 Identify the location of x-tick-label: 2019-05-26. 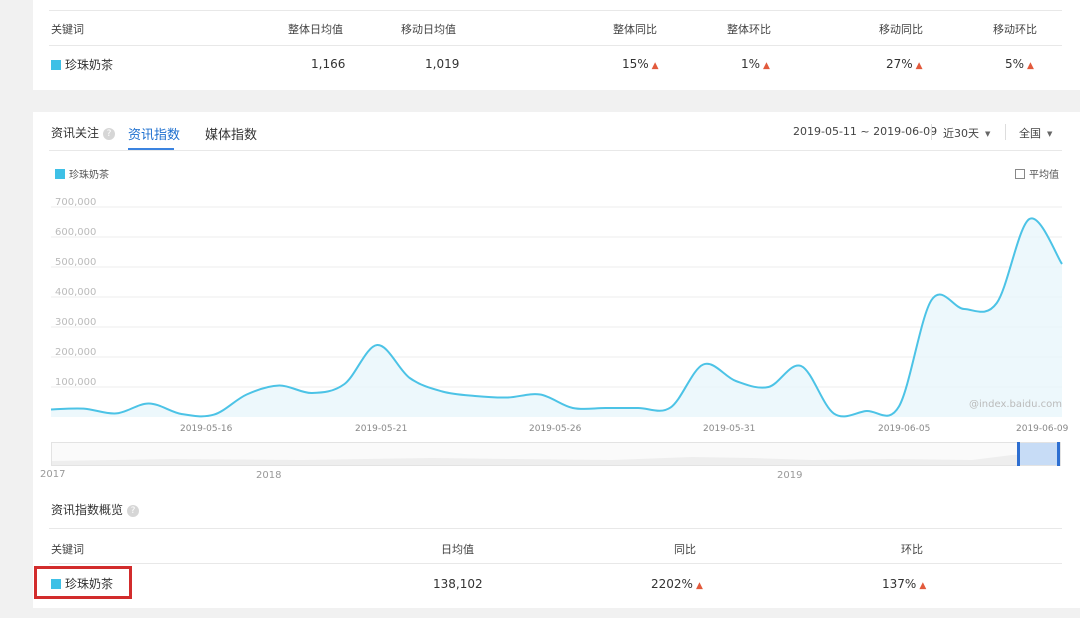
(555, 429).